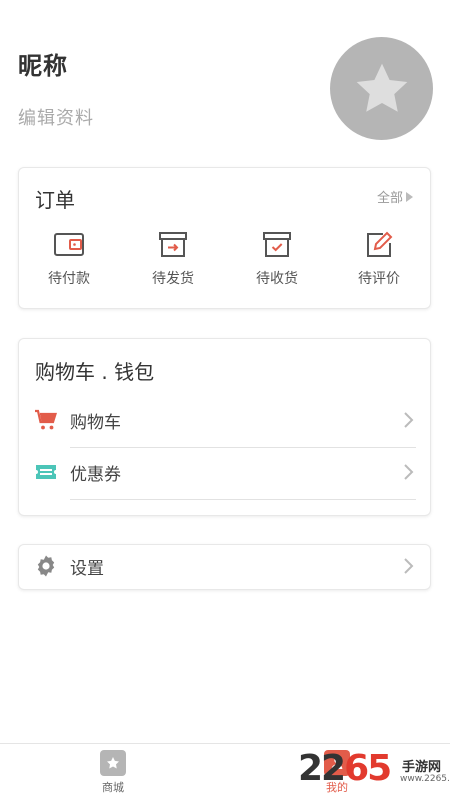  Describe the element at coordinates (277, 244) in the screenshot. I see `box-receive-icon` at that location.